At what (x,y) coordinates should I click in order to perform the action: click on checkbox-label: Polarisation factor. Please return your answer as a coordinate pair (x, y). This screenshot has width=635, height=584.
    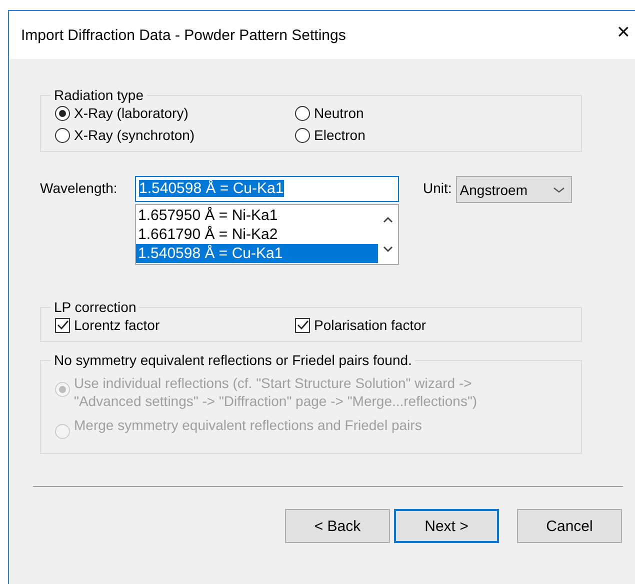
    Looking at the image, I should click on (370, 325).